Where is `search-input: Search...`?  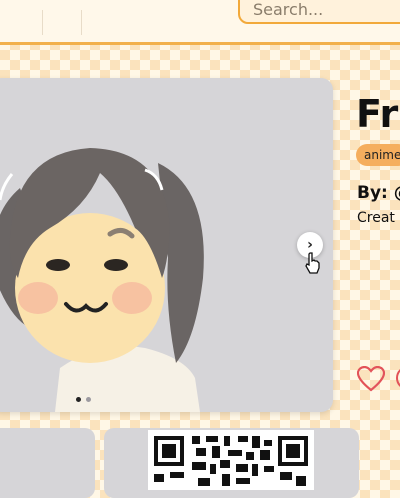
search-input: Search... is located at coordinates (319, 12).